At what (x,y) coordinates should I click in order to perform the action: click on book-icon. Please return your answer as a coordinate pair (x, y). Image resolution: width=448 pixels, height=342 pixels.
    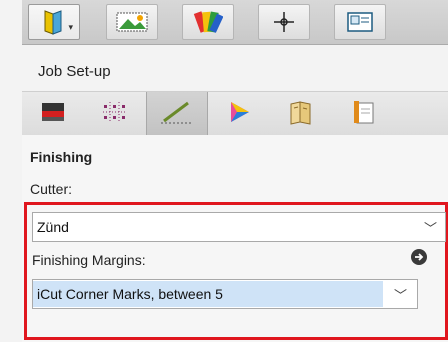
    Looking at the image, I should click on (301, 114).